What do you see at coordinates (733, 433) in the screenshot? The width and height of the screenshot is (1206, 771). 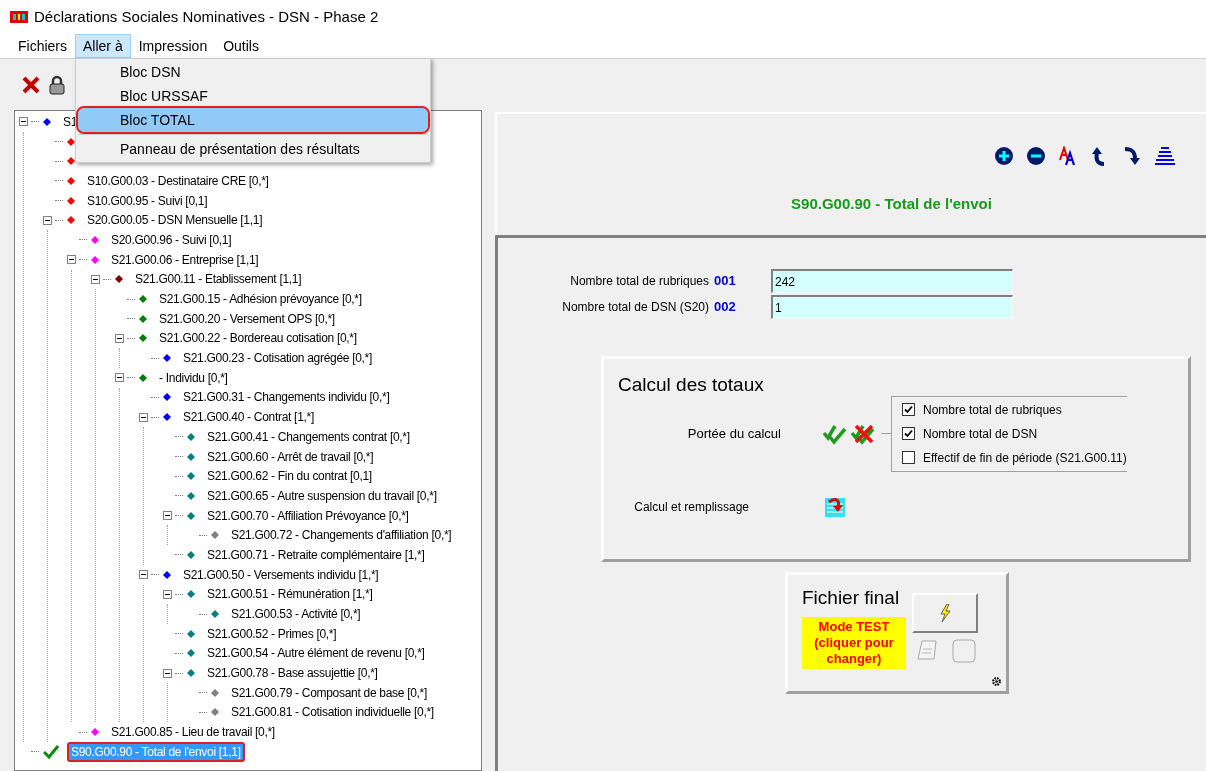 I see `scope-label: Portée du calcul` at bounding box center [733, 433].